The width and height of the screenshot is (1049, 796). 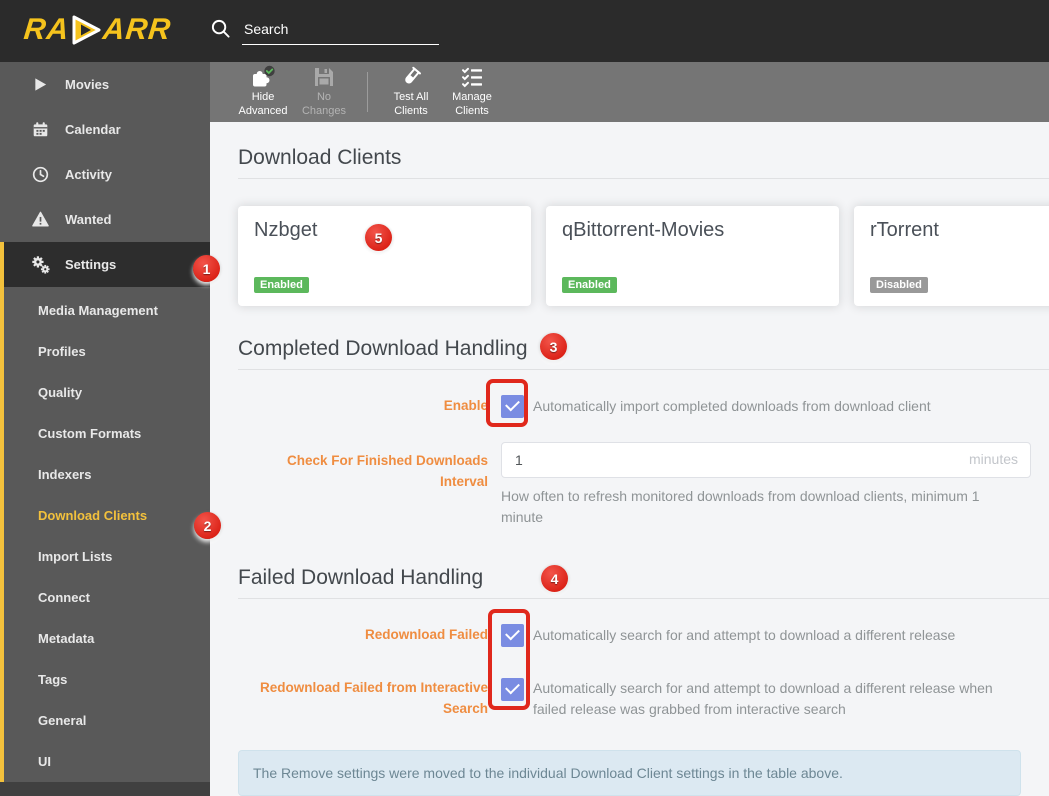 What do you see at coordinates (324, 92) in the screenshot?
I see `save-changes-button: No Changes` at bounding box center [324, 92].